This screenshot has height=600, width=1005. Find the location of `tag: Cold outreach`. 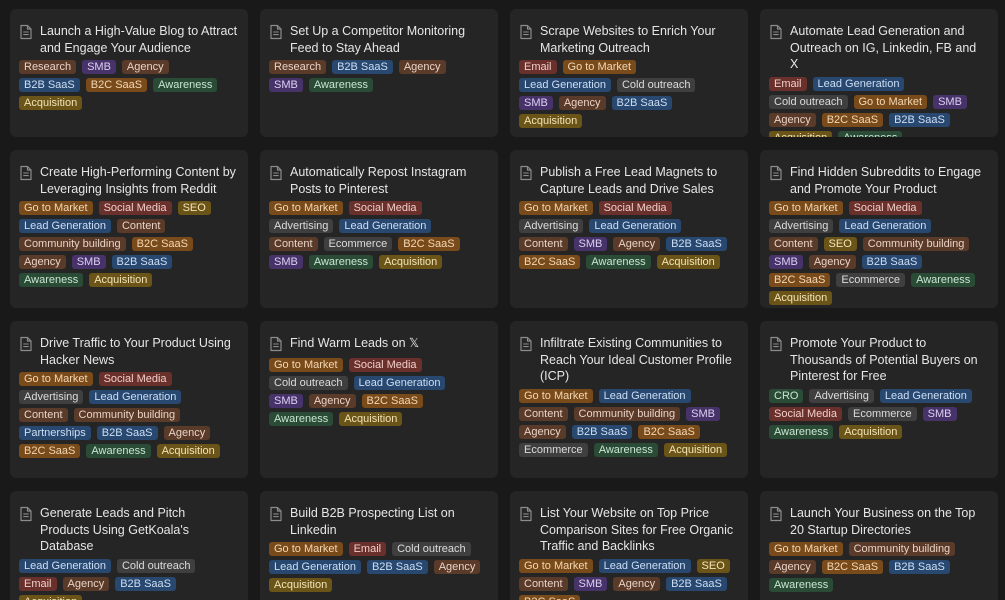

tag: Cold outreach is located at coordinates (431, 549).